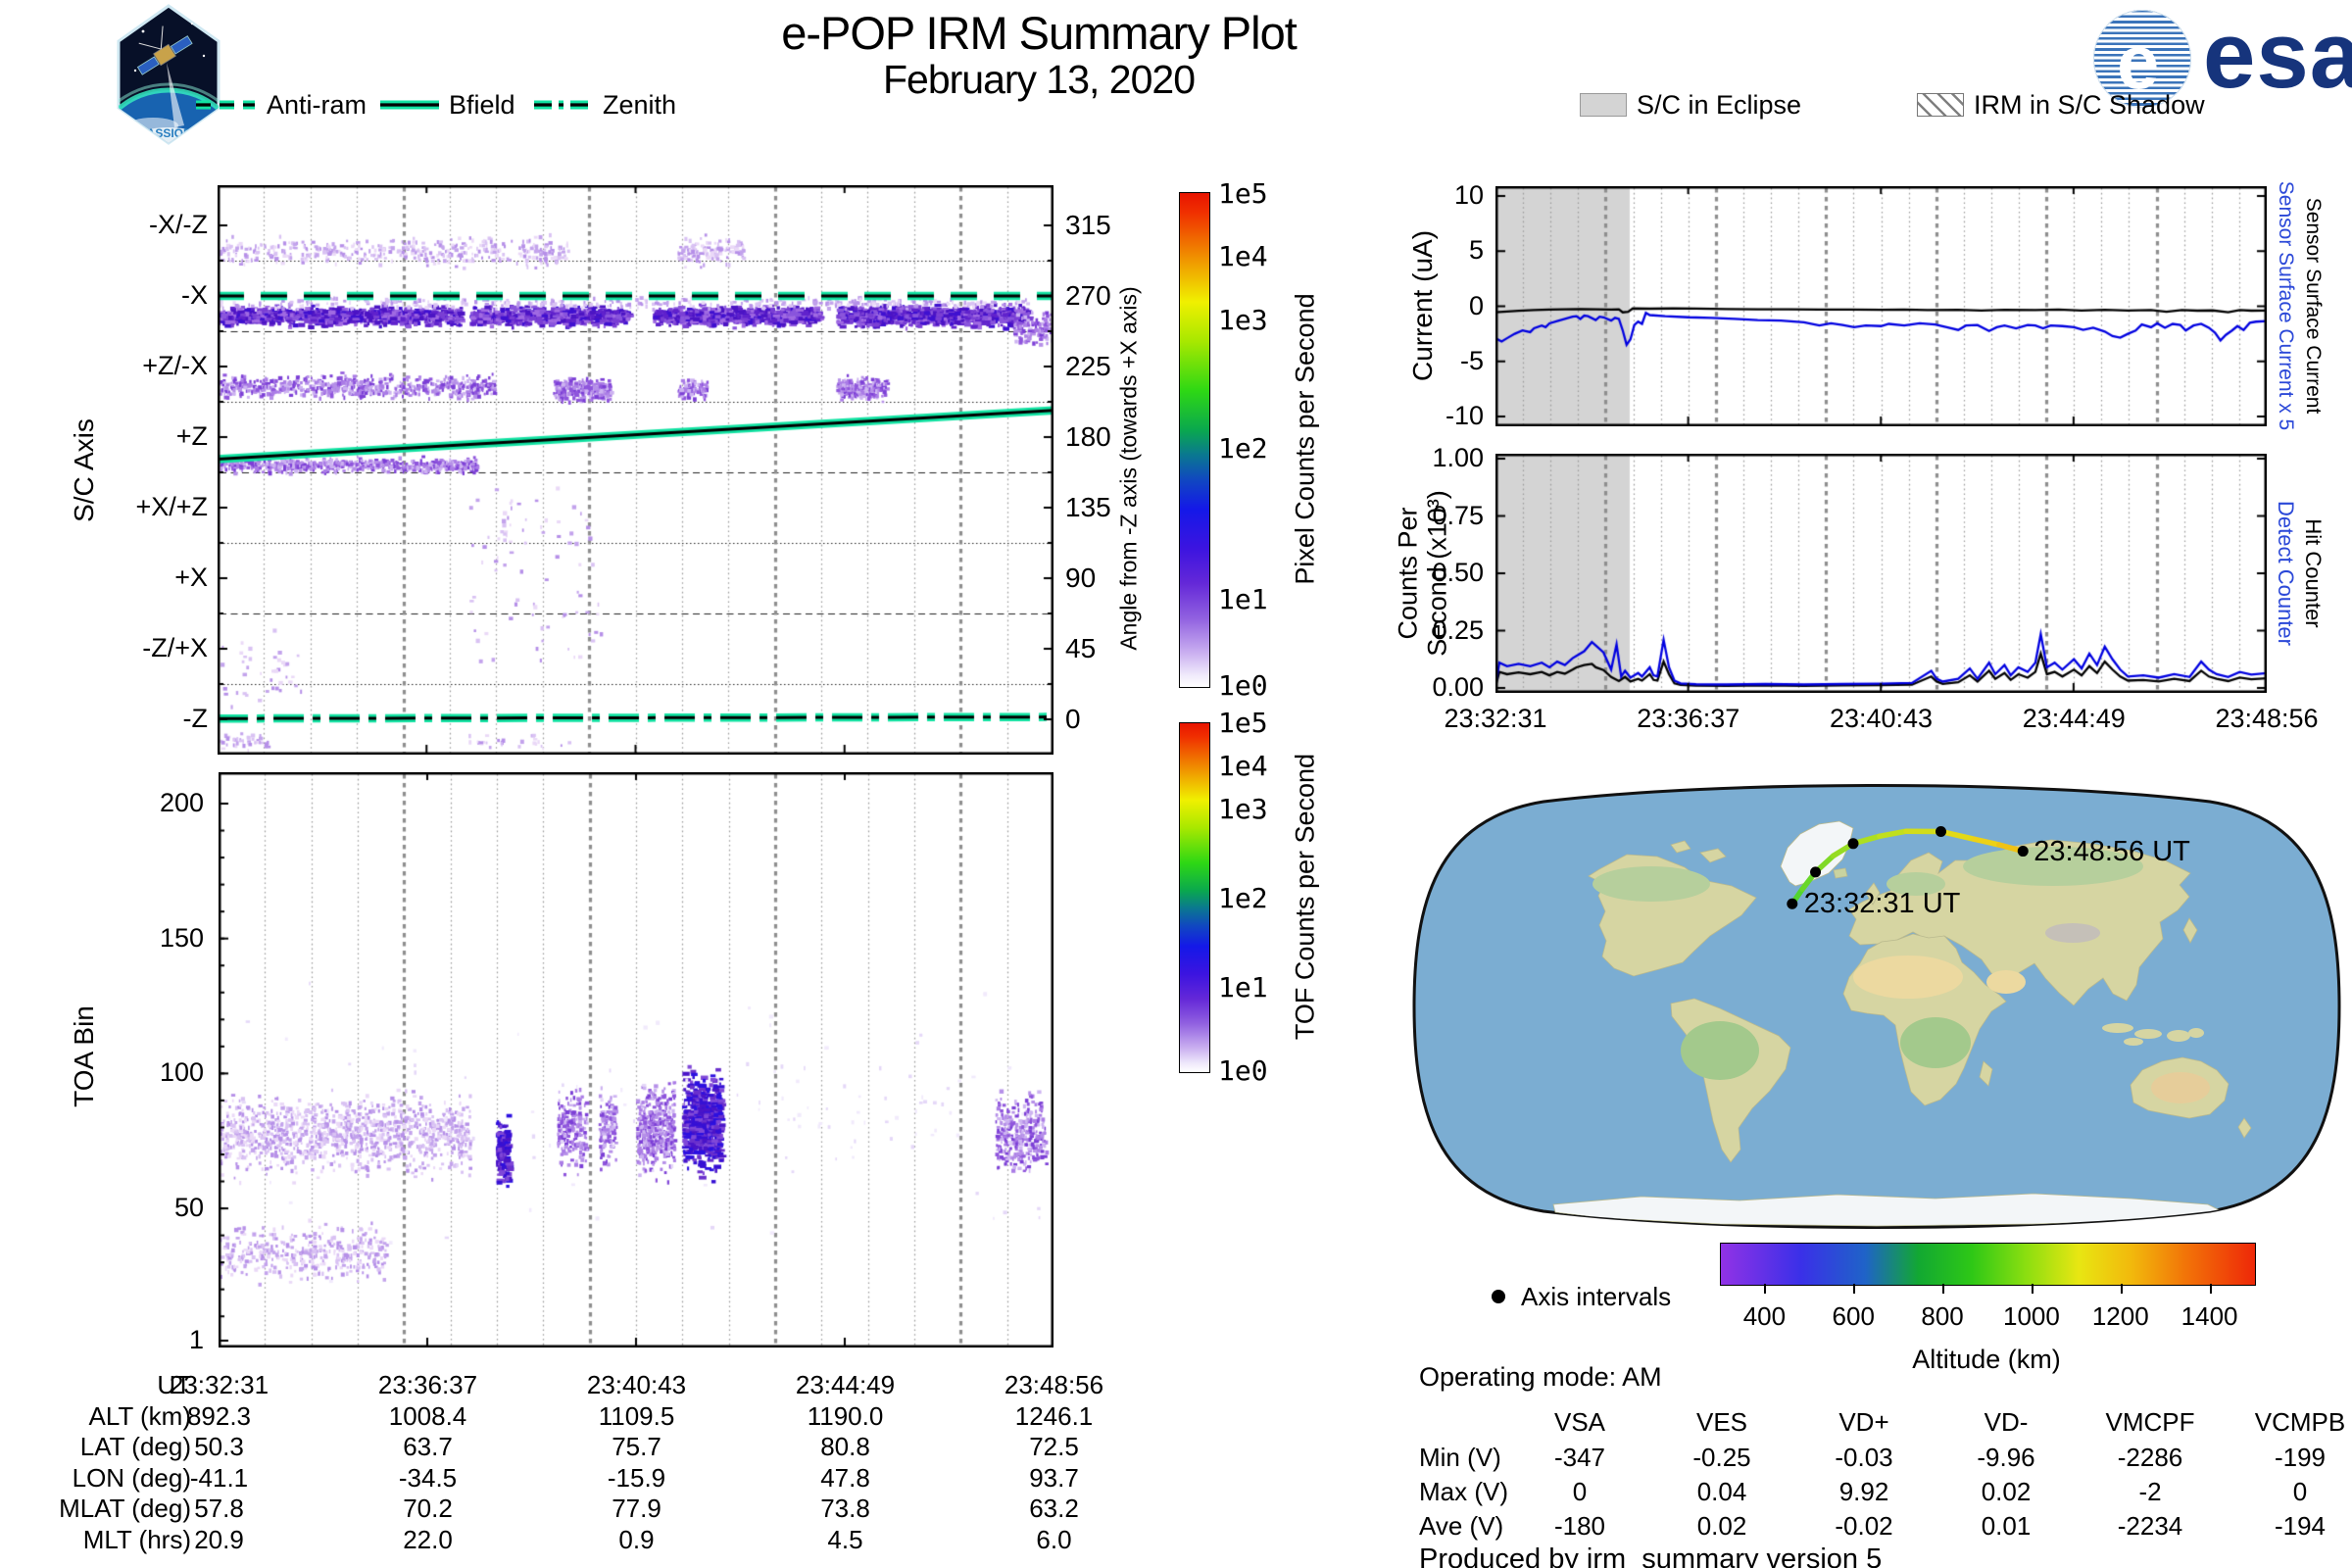  Describe the element at coordinates (2300, 1422) in the screenshot. I see `voltage-col-header: VCMPB` at that location.